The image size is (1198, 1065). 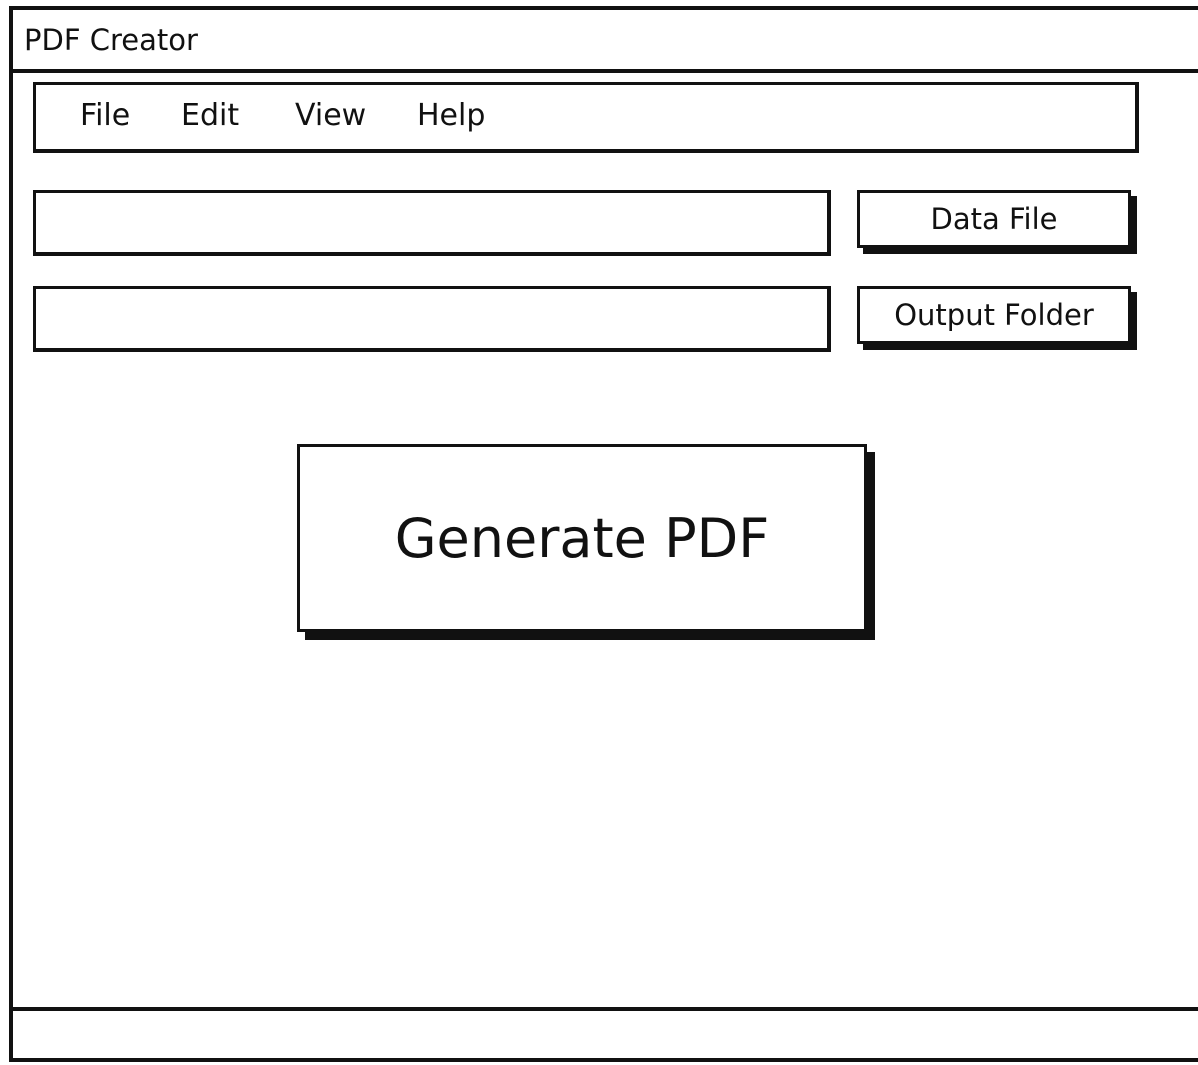 I want to click on output-folder-button: Output Folder, so click(x=994, y=315).